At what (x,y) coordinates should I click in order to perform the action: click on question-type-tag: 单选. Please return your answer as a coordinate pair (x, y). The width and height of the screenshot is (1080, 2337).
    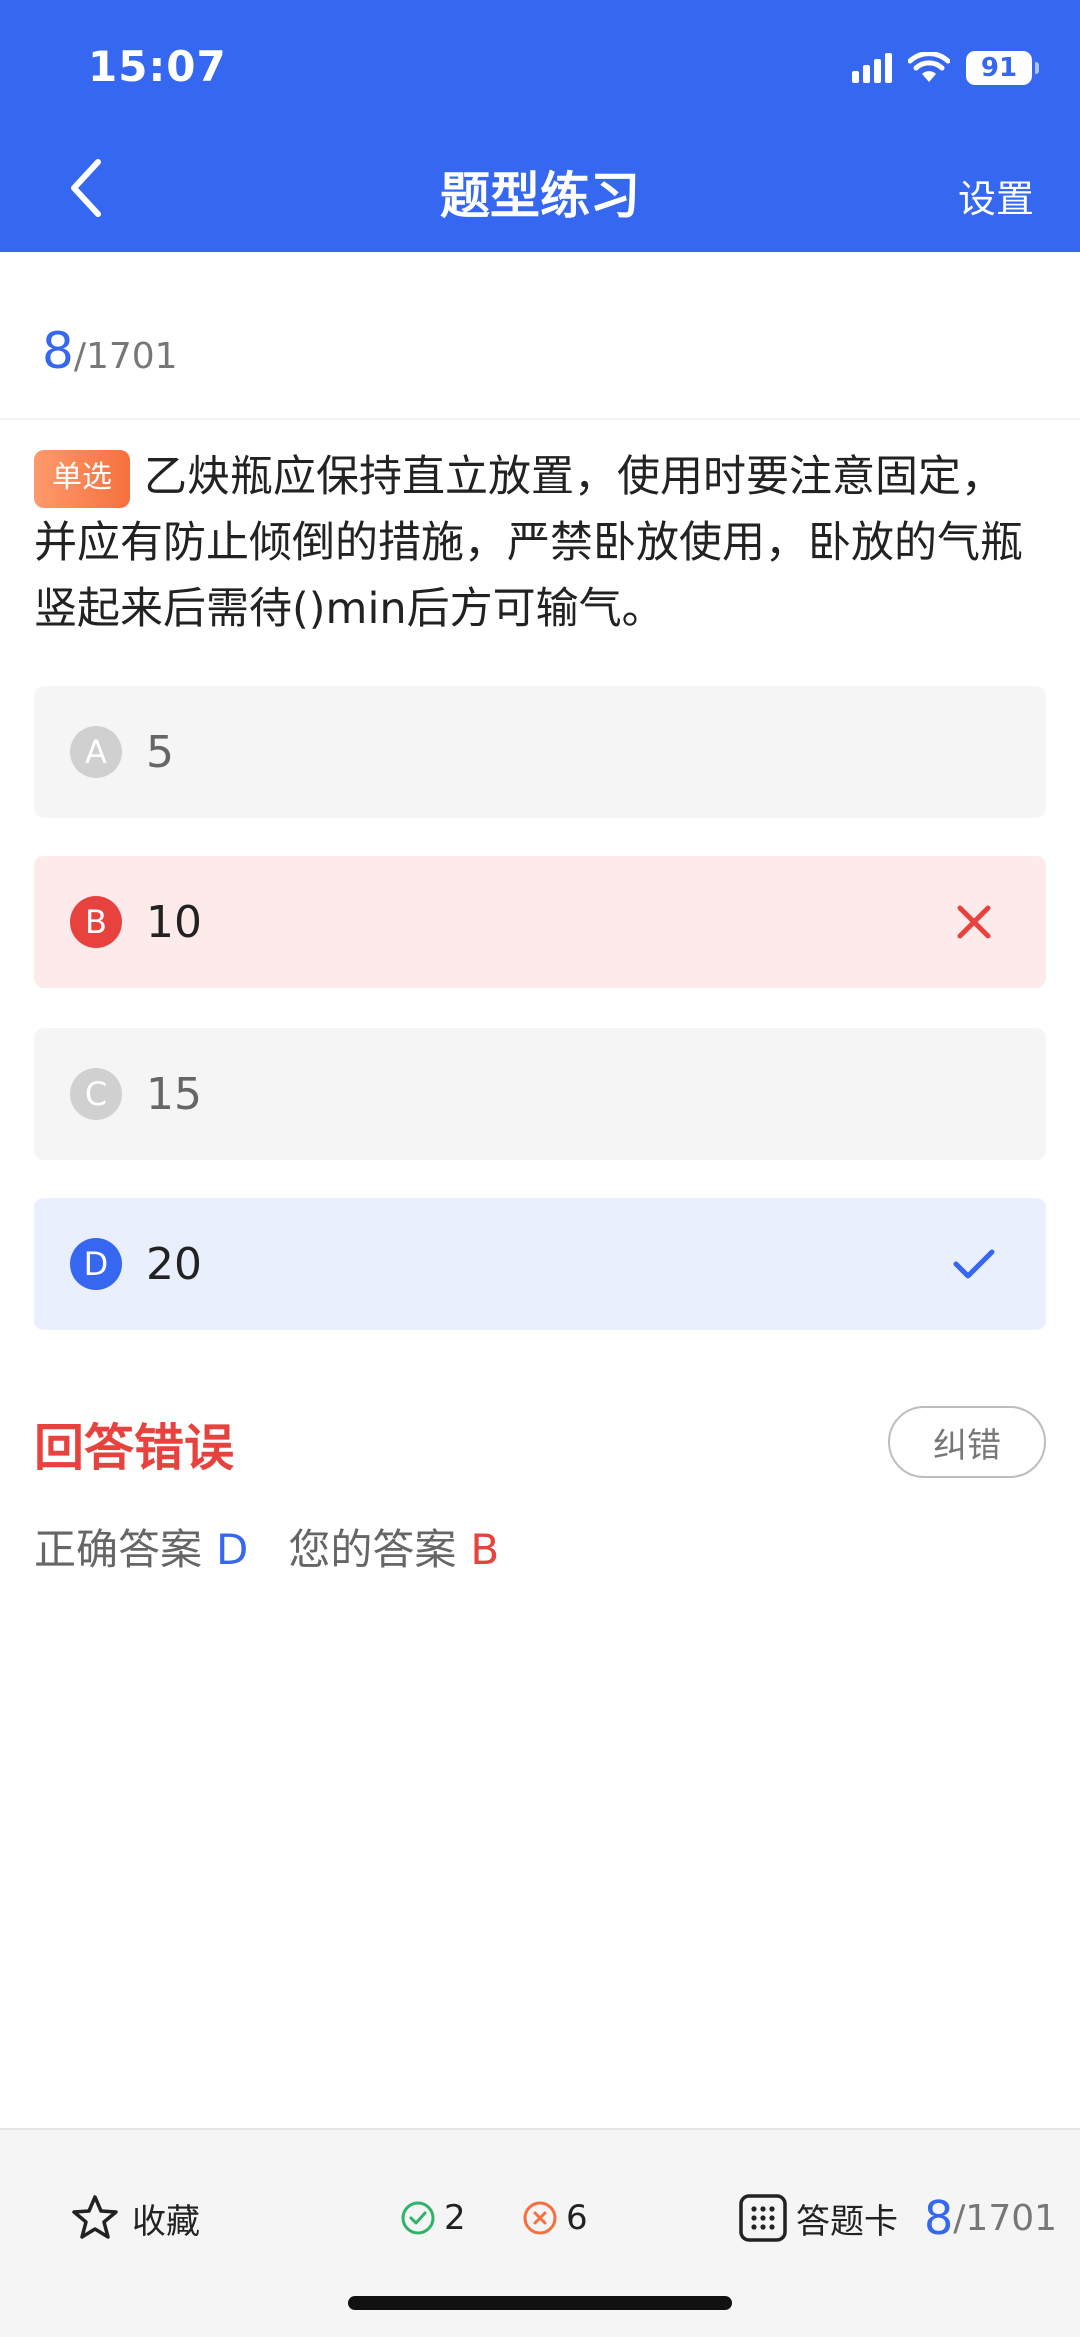
    Looking at the image, I should click on (82, 479).